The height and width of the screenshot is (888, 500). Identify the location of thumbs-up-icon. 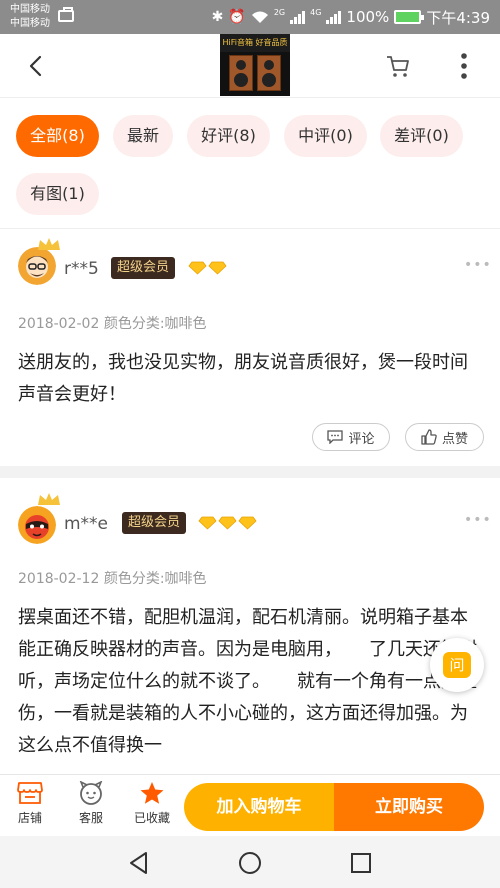
(429, 437).